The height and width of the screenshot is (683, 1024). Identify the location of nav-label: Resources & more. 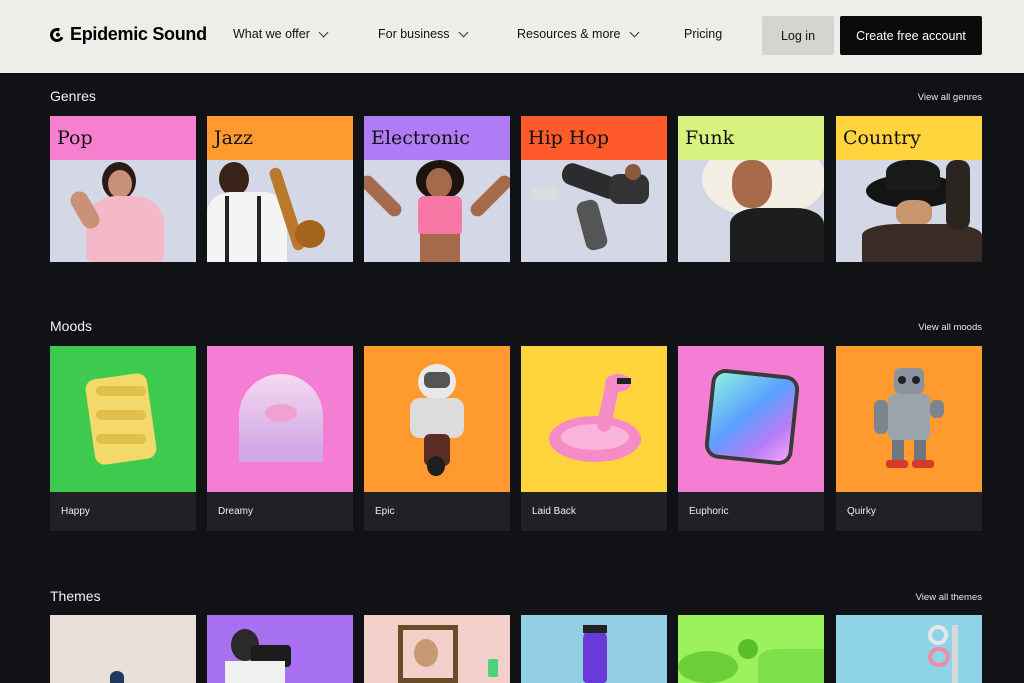
(569, 34).